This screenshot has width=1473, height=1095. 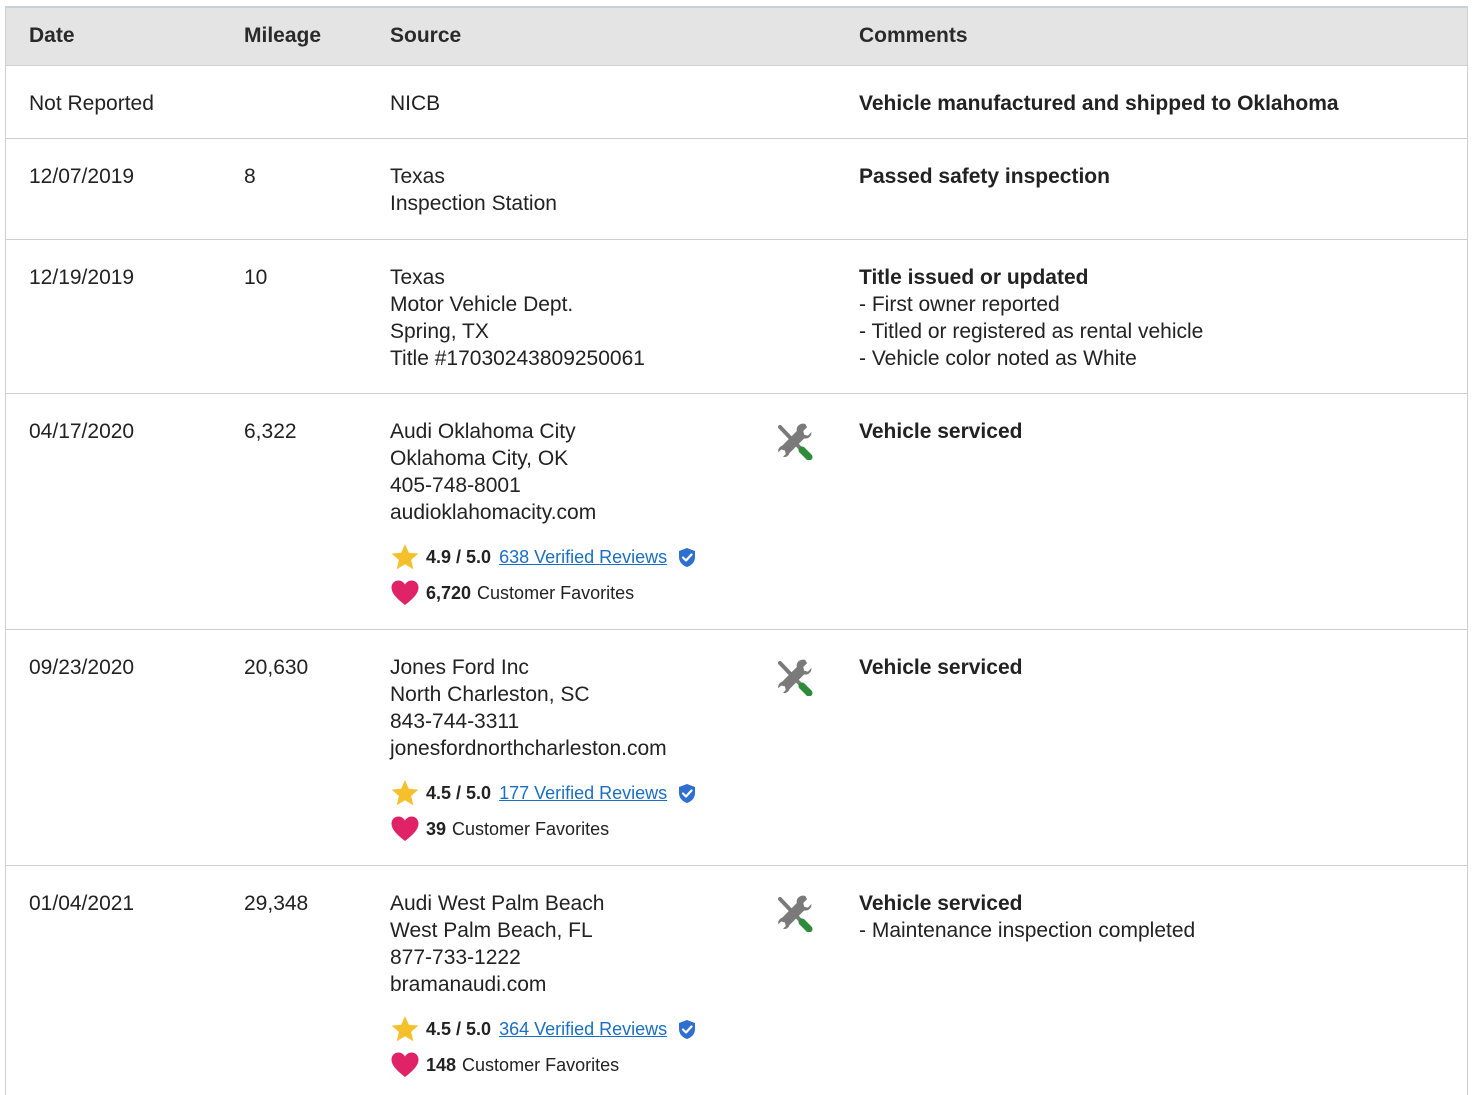 I want to click on comment-detail: - First owner reported, so click(x=959, y=304).